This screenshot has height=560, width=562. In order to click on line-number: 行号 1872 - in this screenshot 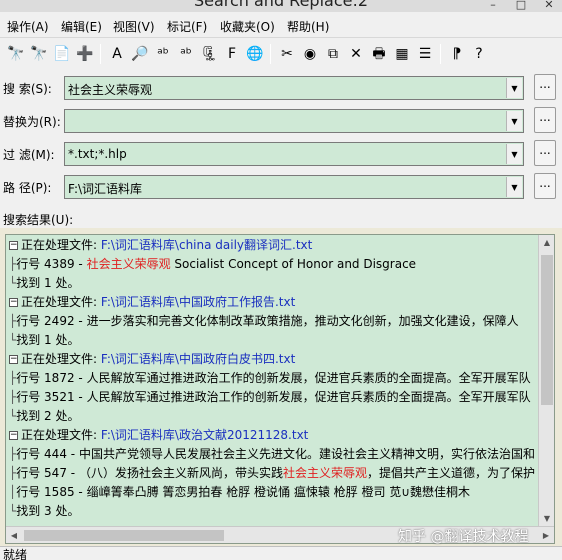, I will do `click(49, 378)`.